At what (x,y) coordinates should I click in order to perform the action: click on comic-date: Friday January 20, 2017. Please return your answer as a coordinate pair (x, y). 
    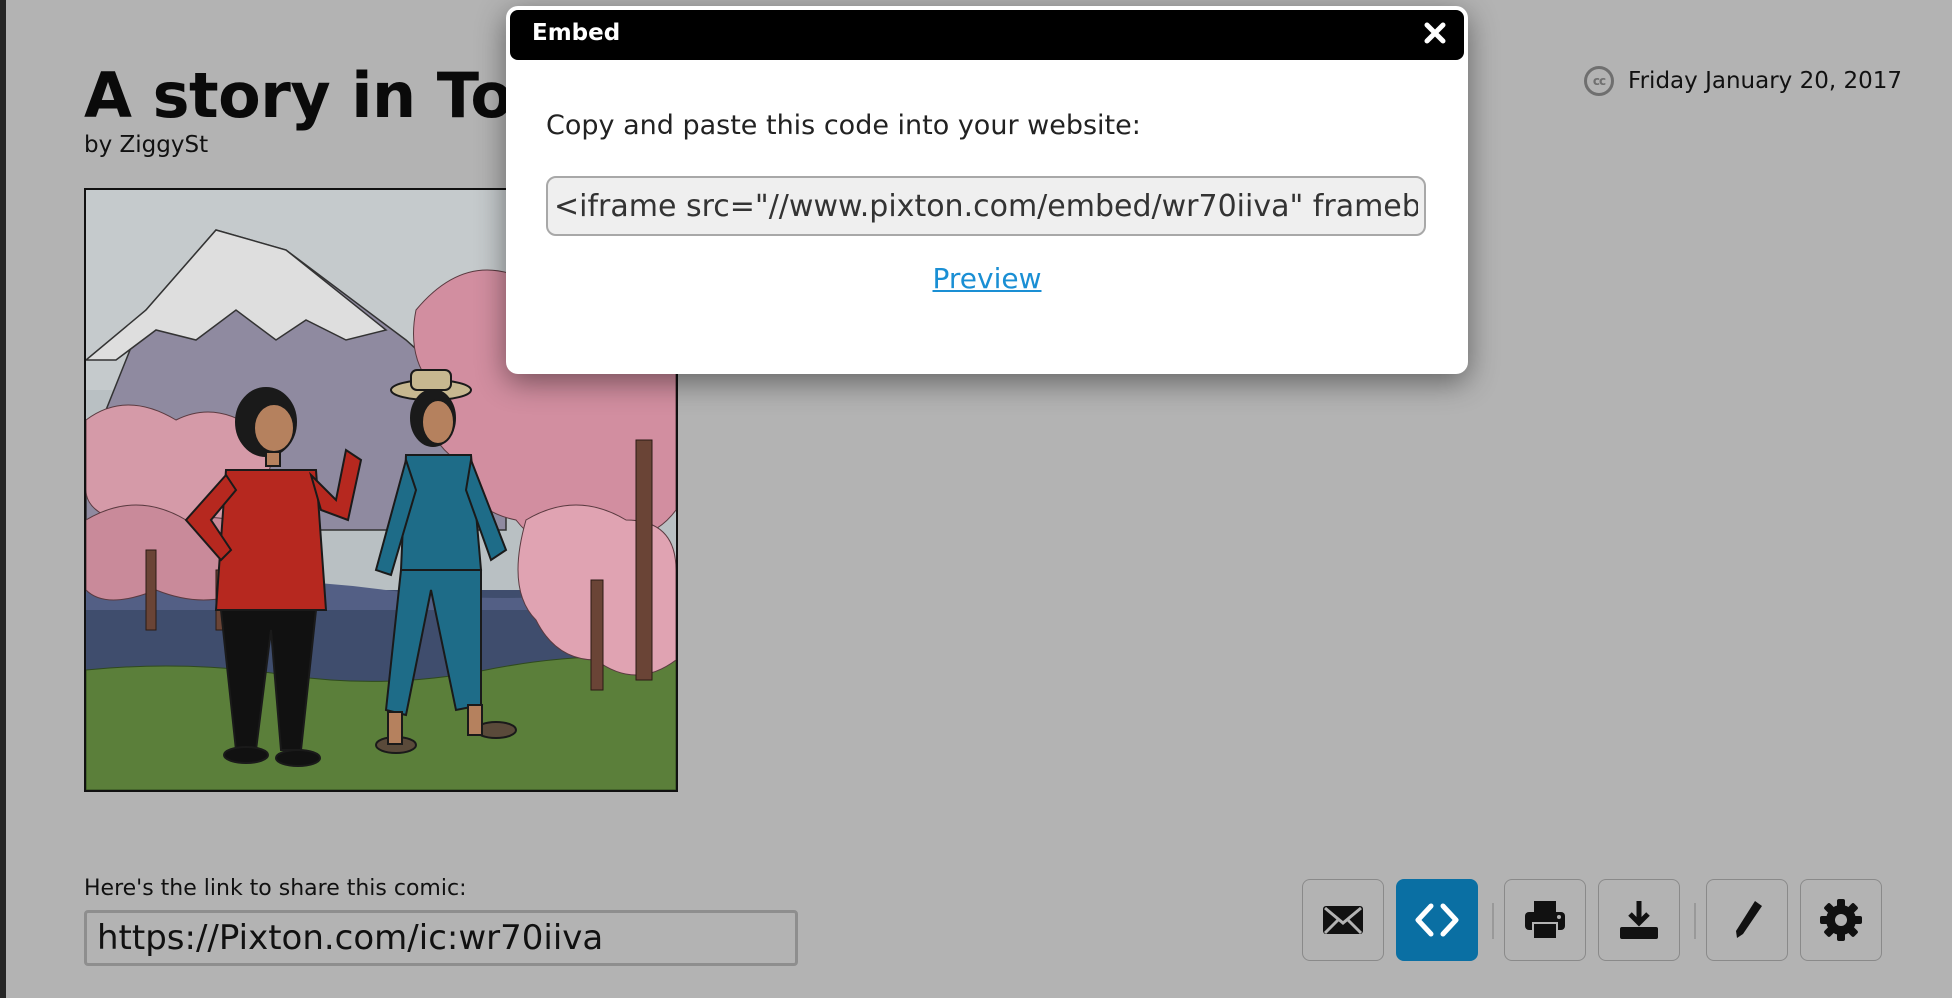
    Looking at the image, I should click on (1765, 81).